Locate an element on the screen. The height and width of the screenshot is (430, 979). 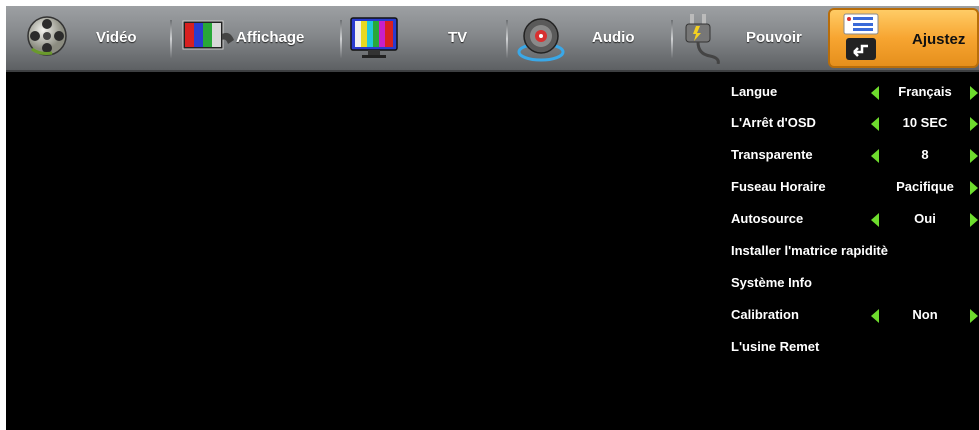
setting-value: 8 is located at coordinates (925, 154).